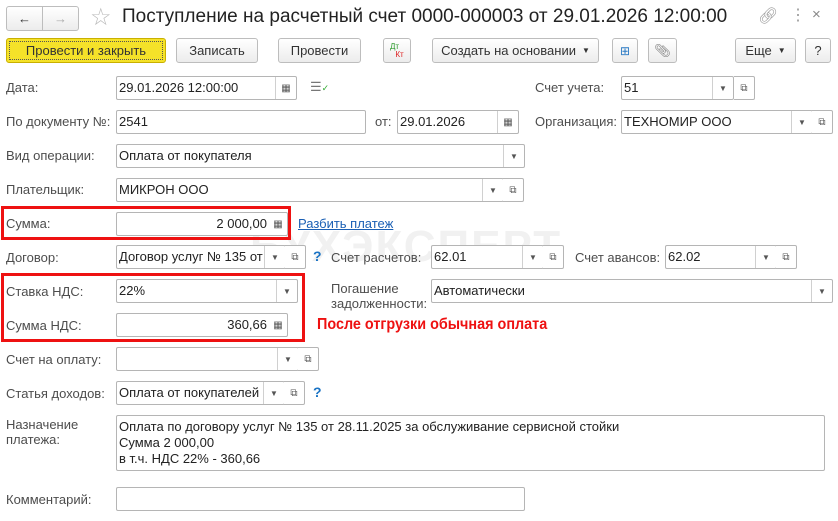 The image size is (838, 521). I want to click on org-field: ТЕХНОМИР ООО ▼, so click(717, 122).